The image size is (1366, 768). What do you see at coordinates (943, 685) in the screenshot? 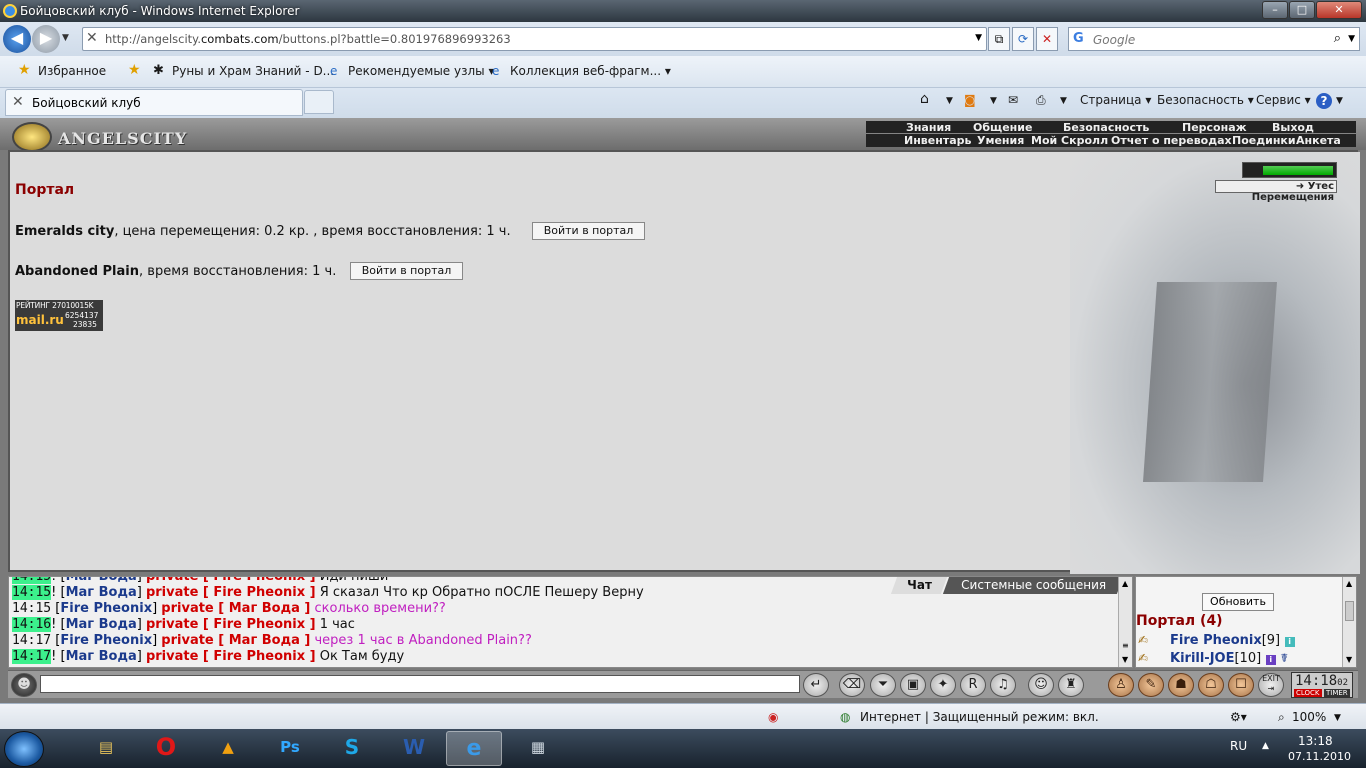
I see `fighter-icon: ✦` at bounding box center [943, 685].